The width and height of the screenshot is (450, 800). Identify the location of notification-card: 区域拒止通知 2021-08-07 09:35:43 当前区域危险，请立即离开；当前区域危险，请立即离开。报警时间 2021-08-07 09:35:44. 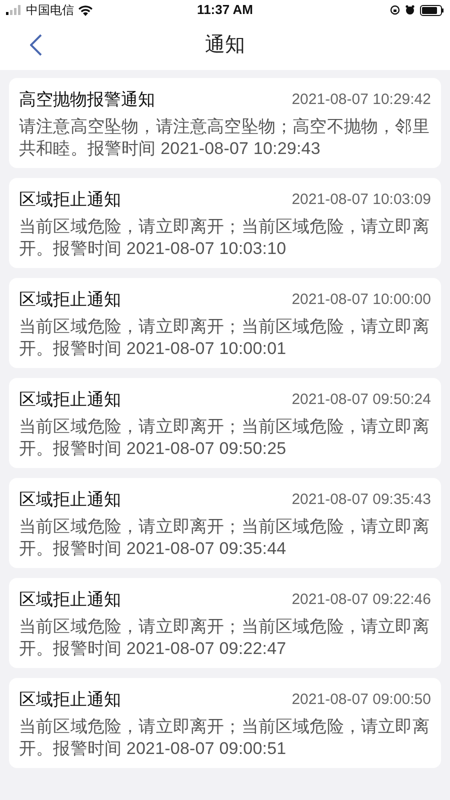
(225, 523).